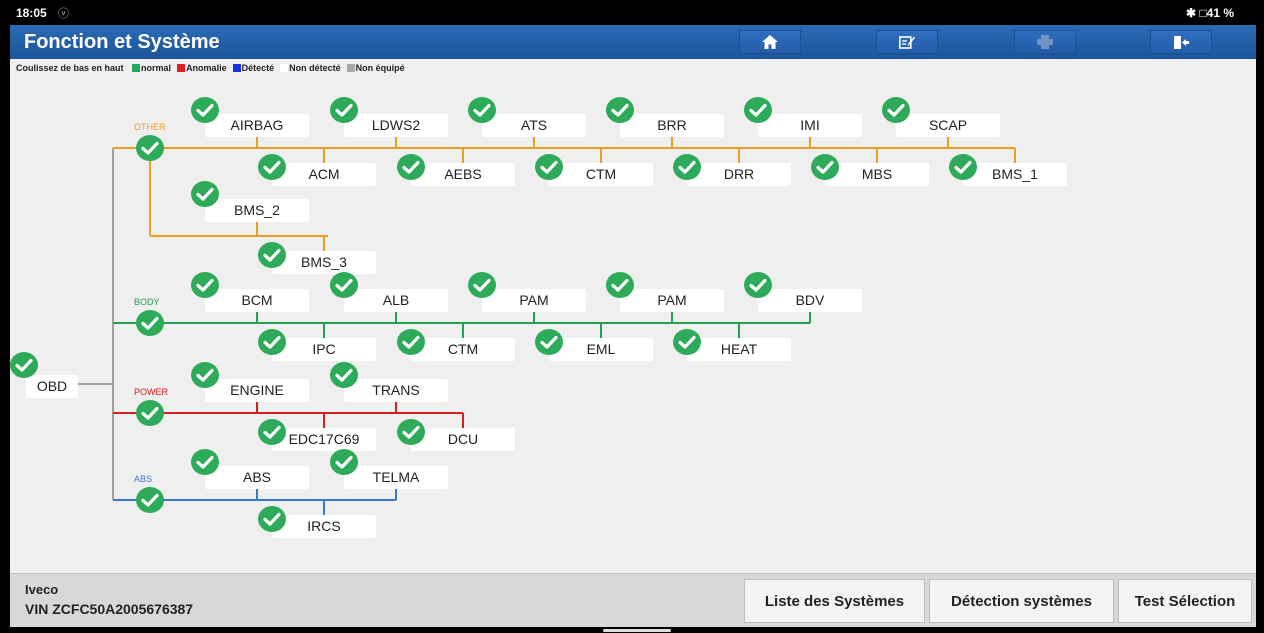  I want to click on status-bar: 18:05 ⓥ ✱ □41 %, so click(632, 12).